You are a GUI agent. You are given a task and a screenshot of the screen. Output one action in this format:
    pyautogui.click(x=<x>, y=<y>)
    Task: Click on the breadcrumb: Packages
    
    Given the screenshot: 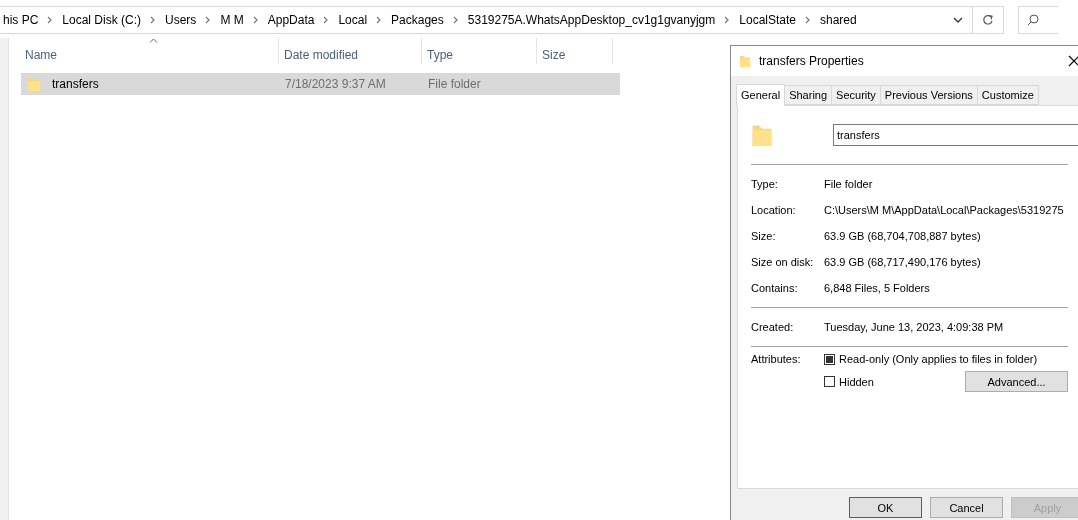 What is the action you would take?
    pyautogui.click(x=417, y=20)
    